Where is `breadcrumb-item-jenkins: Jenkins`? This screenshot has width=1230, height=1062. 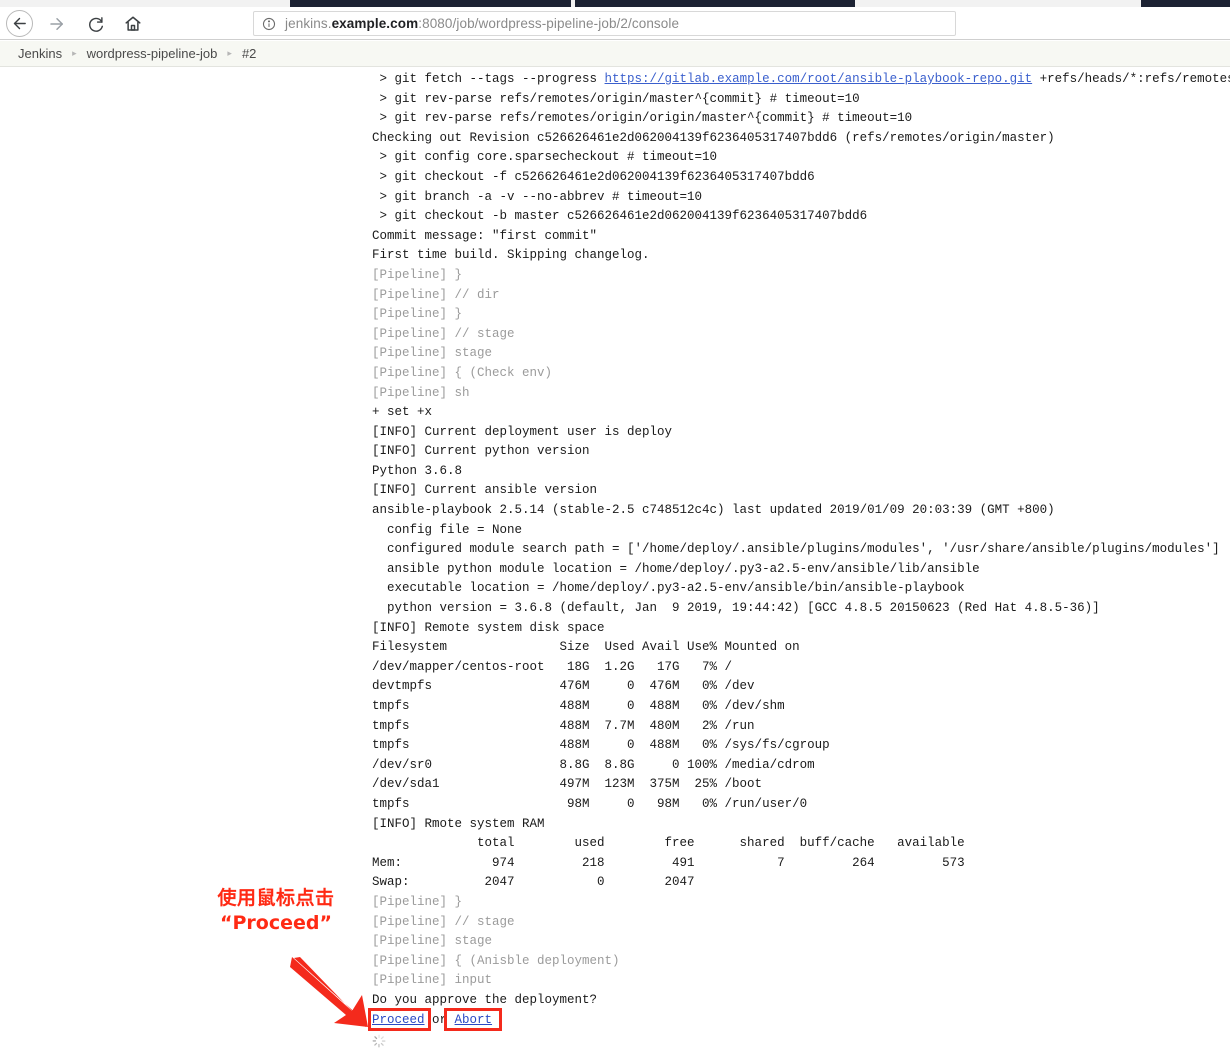
breadcrumb-item-jenkins: Jenkins is located at coordinates (40, 53).